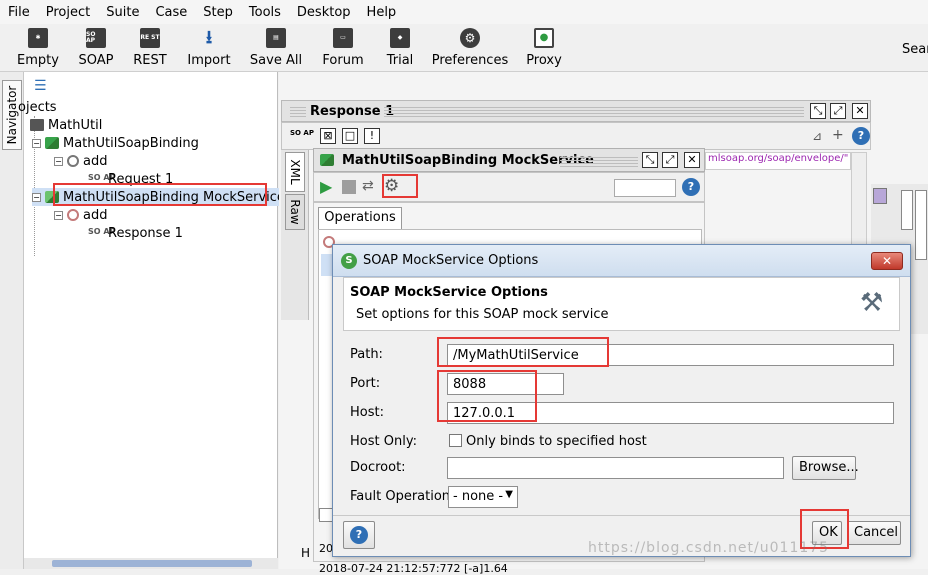  What do you see at coordinates (360, 218) in the screenshot?
I see `tab-operations: Operations` at bounding box center [360, 218].